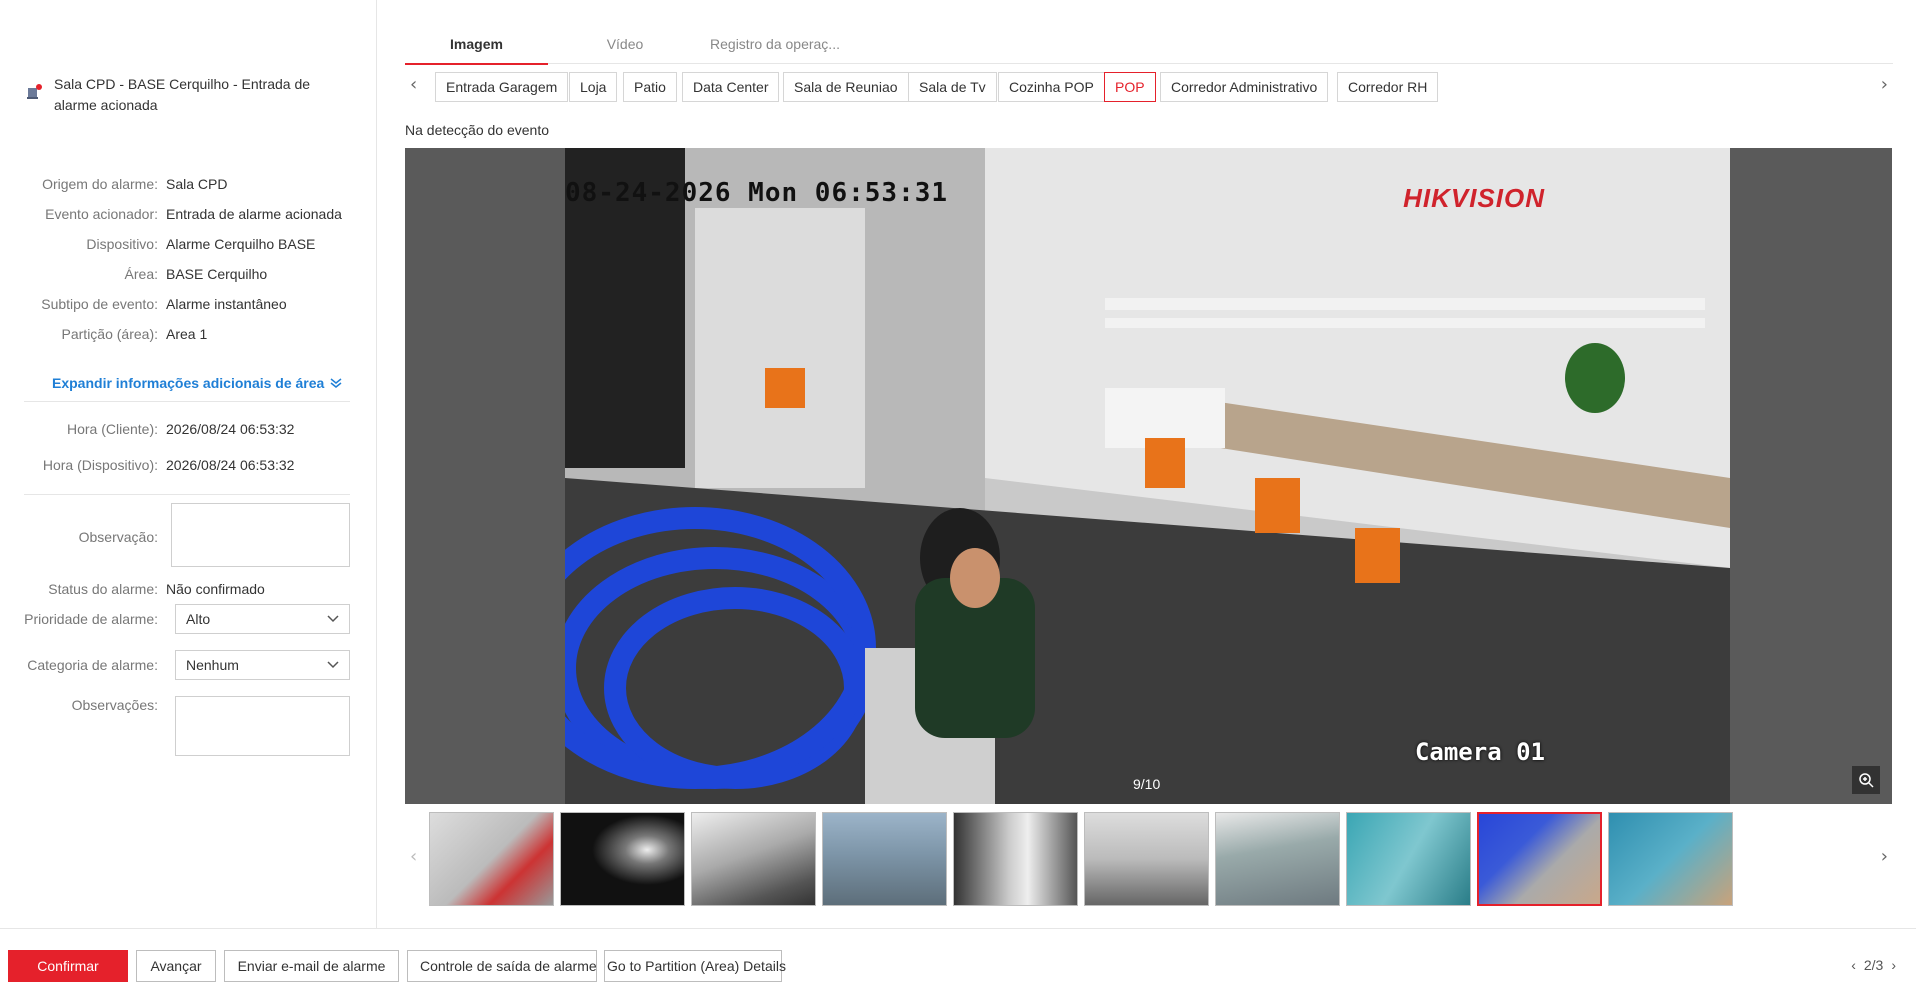 The width and height of the screenshot is (1916, 988). What do you see at coordinates (846, 87) in the screenshot?
I see `camera-button: Sala de Reuniao` at bounding box center [846, 87].